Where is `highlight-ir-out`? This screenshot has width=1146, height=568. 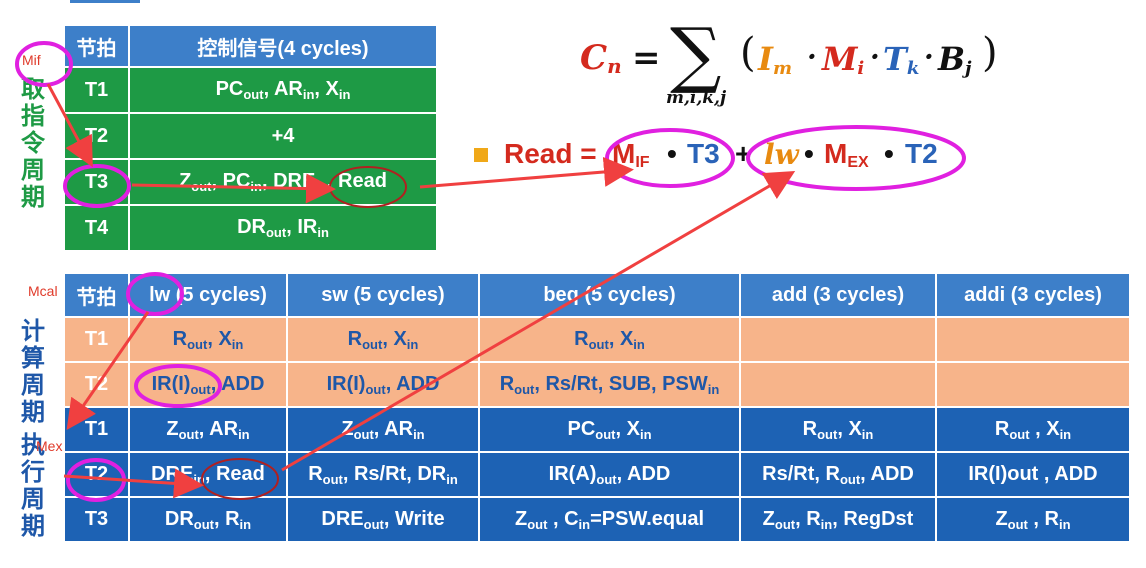 highlight-ir-out is located at coordinates (178, 386).